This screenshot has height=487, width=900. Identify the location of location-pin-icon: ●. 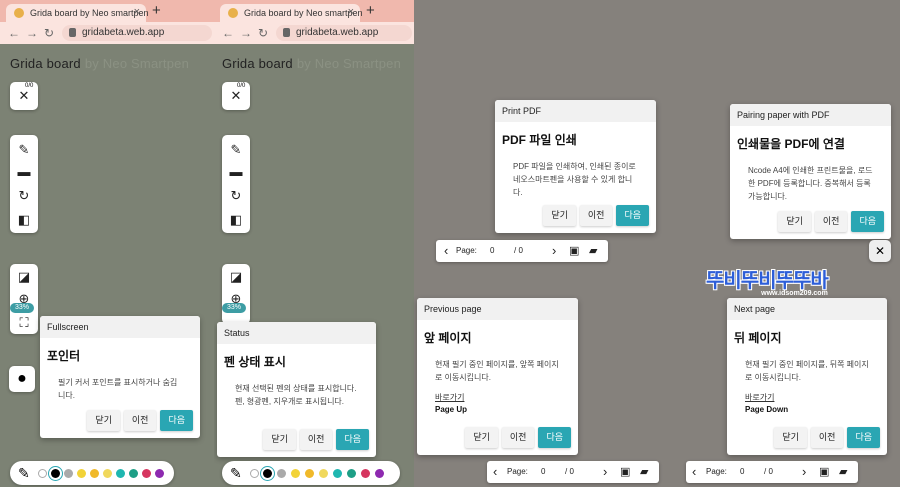
(22, 378).